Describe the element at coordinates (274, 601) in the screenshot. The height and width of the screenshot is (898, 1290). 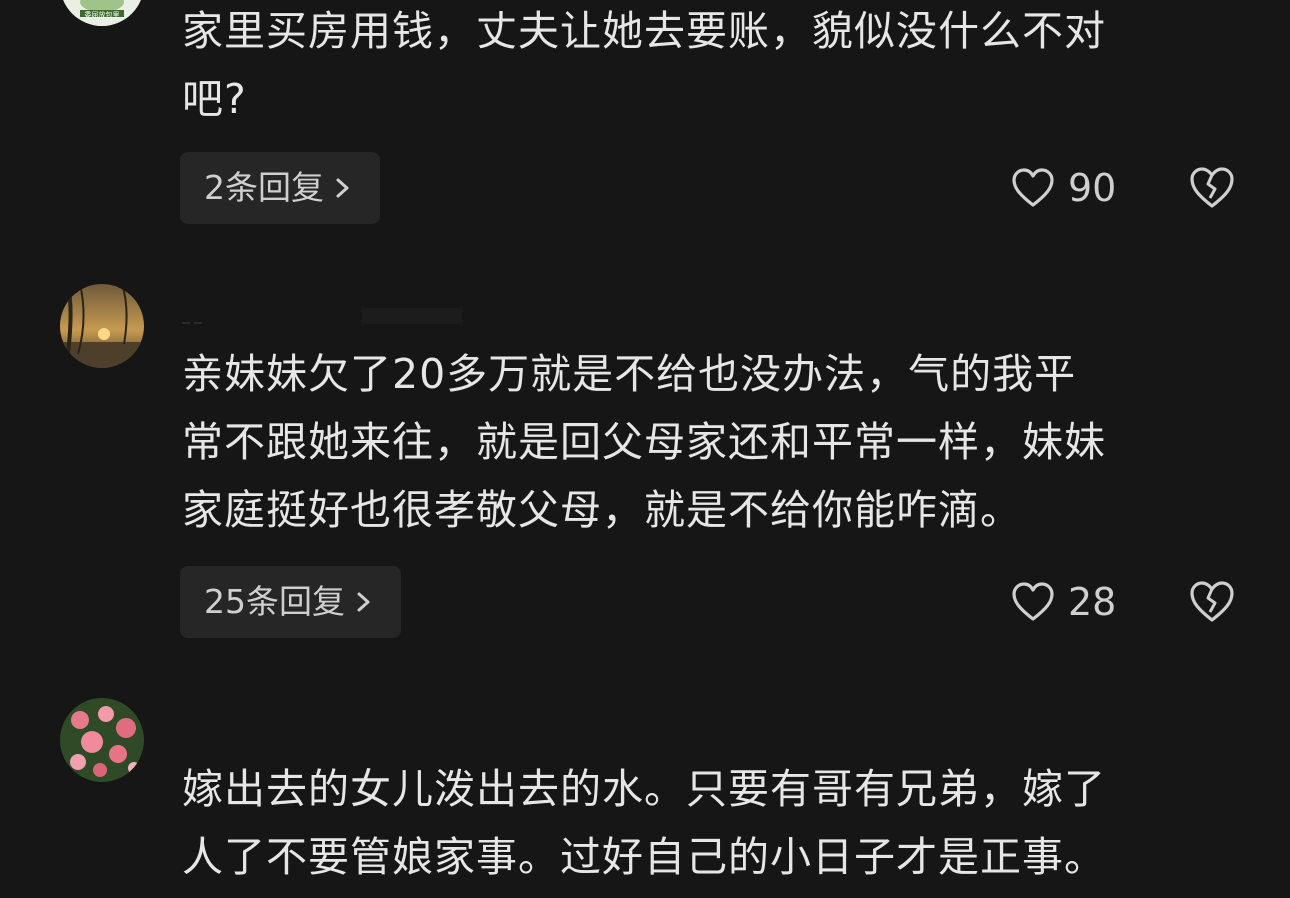
I see `reply-count-label: 25条回复` at that location.